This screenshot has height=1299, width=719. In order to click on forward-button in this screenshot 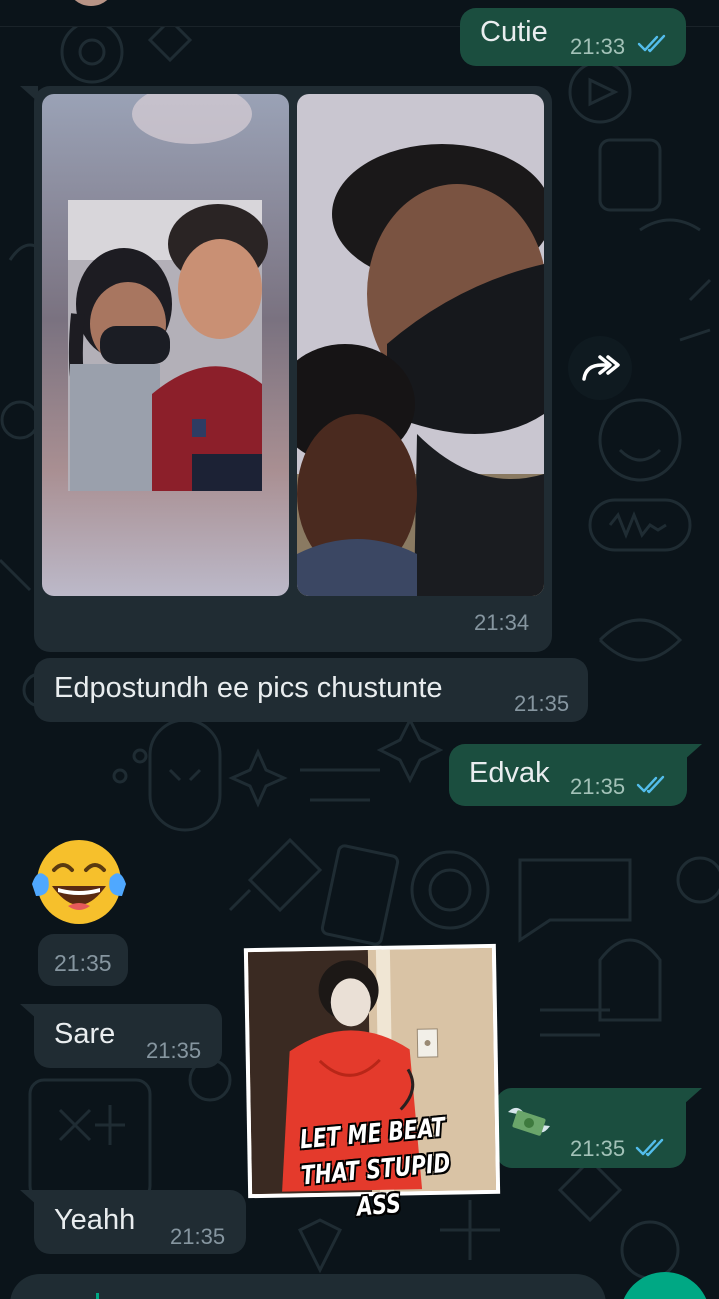, I will do `click(600, 368)`.